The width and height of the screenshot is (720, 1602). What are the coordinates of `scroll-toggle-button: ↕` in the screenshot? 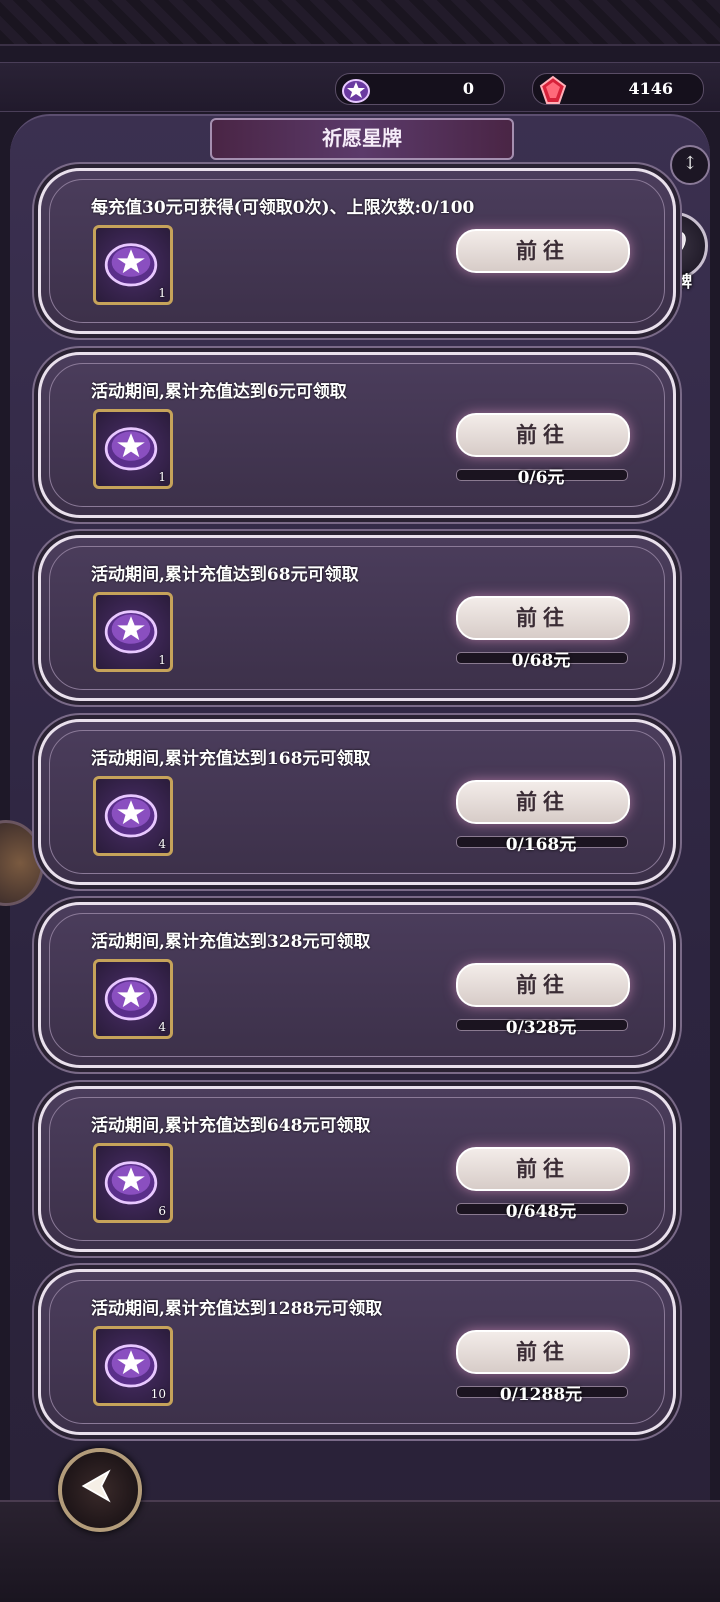 It's located at (690, 165).